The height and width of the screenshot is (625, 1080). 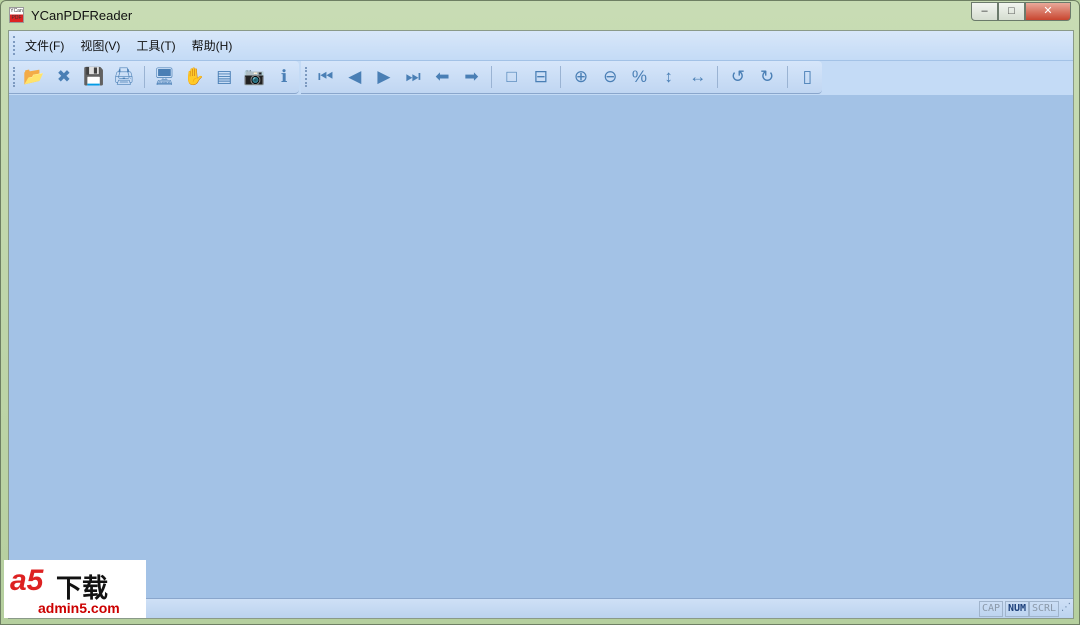 What do you see at coordinates (413, 77) in the screenshot?
I see `last-page-icon: ⏭` at bounding box center [413, 77].